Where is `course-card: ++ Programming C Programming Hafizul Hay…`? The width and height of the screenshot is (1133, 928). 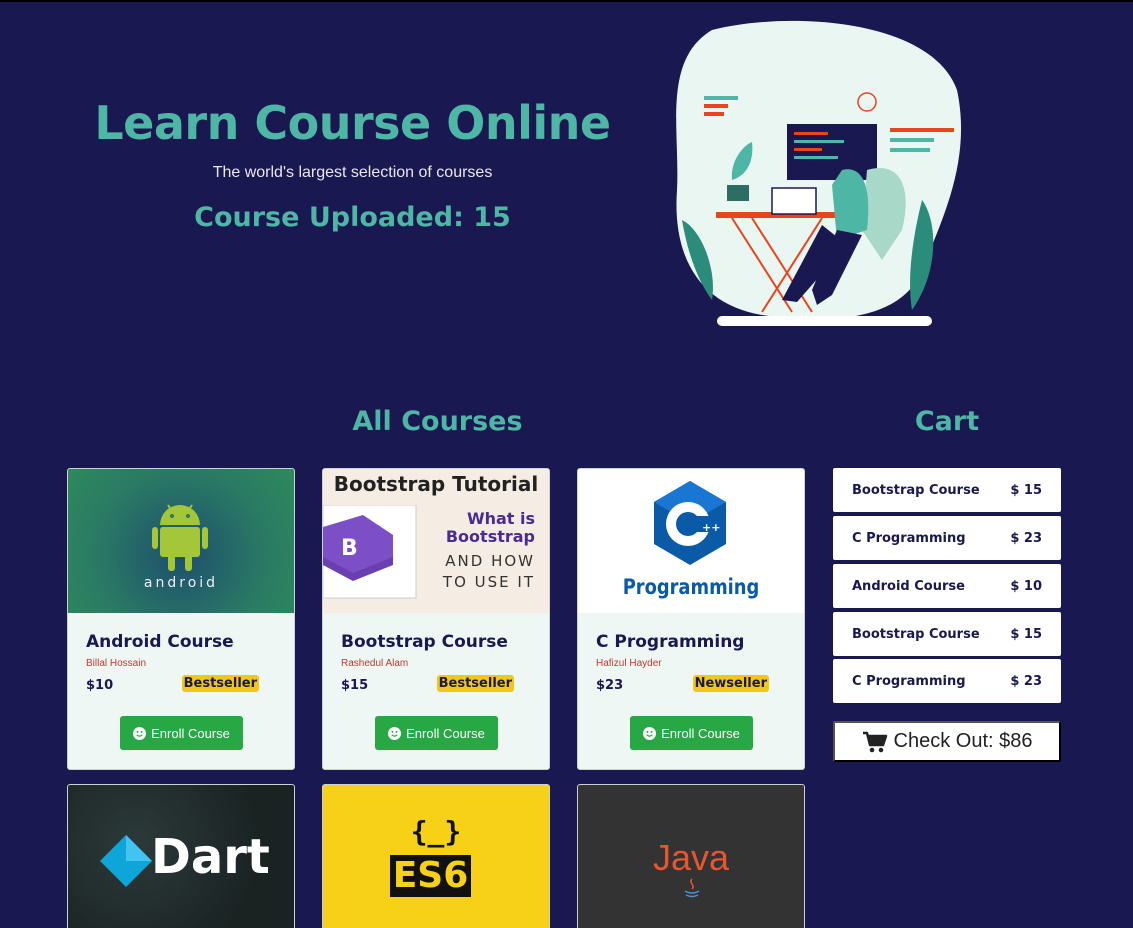
course-card: ++ Programming C Programming Hafizul Hay… is located at coordinates (691, 619).